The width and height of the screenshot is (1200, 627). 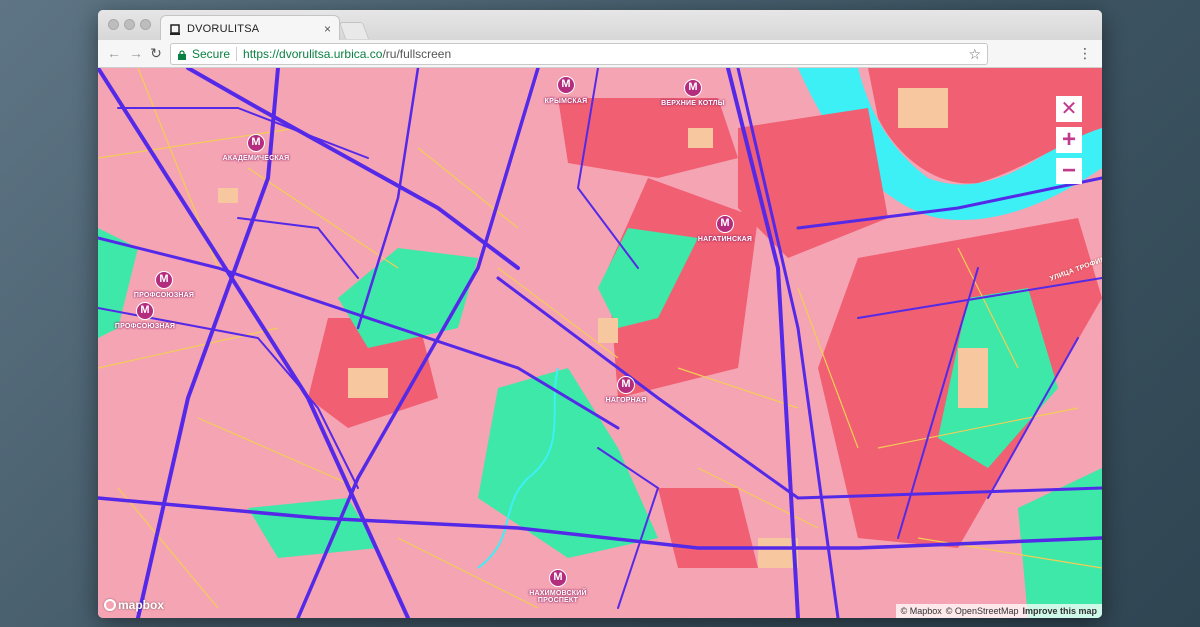 I want to click on close-icon: ✕, so click(x=1069, y=109).